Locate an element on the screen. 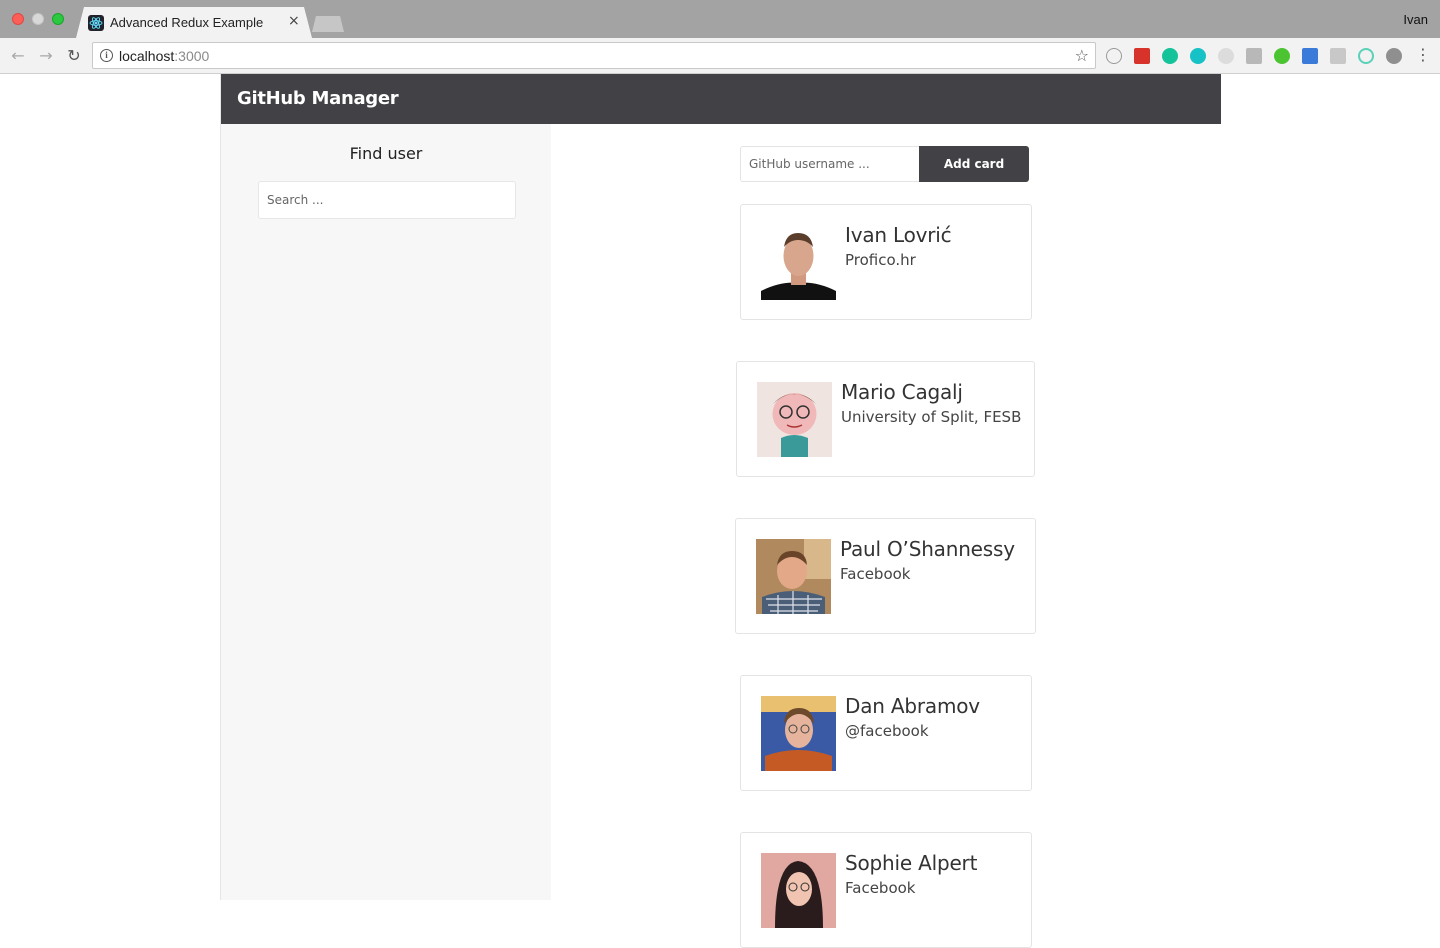 The image size is (1440, 948). card-name: Sophie Alpert is located at coordinates (911, 863).